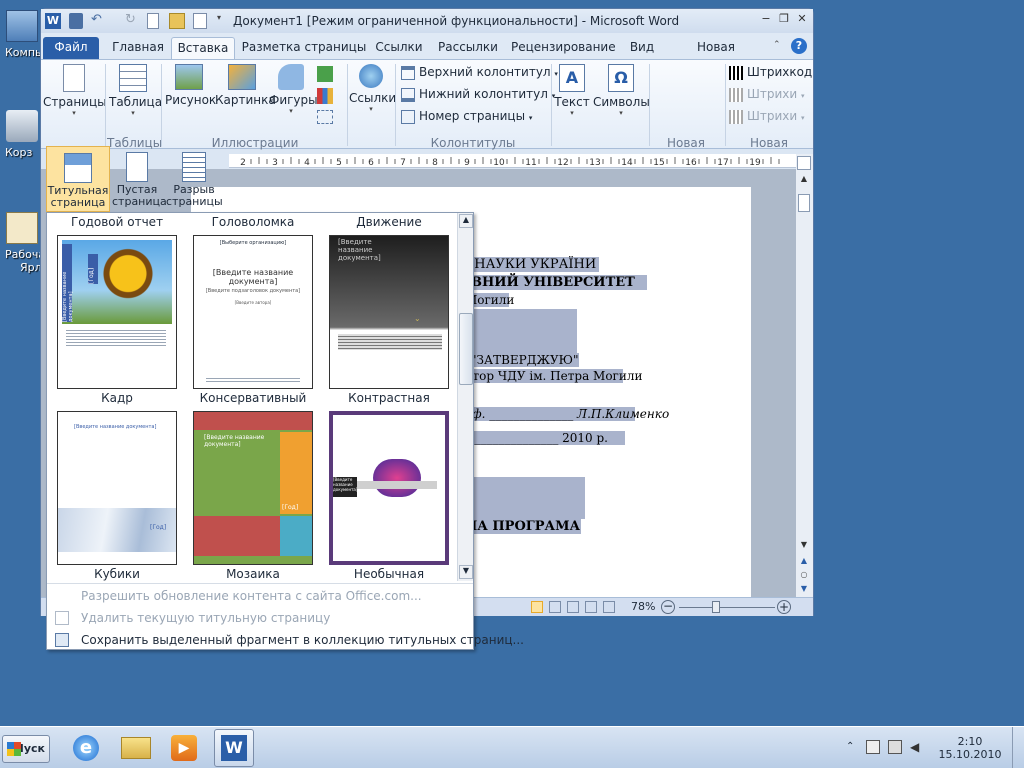  I want to click on blank-page-button: Пустая страница, so click(139, 179).